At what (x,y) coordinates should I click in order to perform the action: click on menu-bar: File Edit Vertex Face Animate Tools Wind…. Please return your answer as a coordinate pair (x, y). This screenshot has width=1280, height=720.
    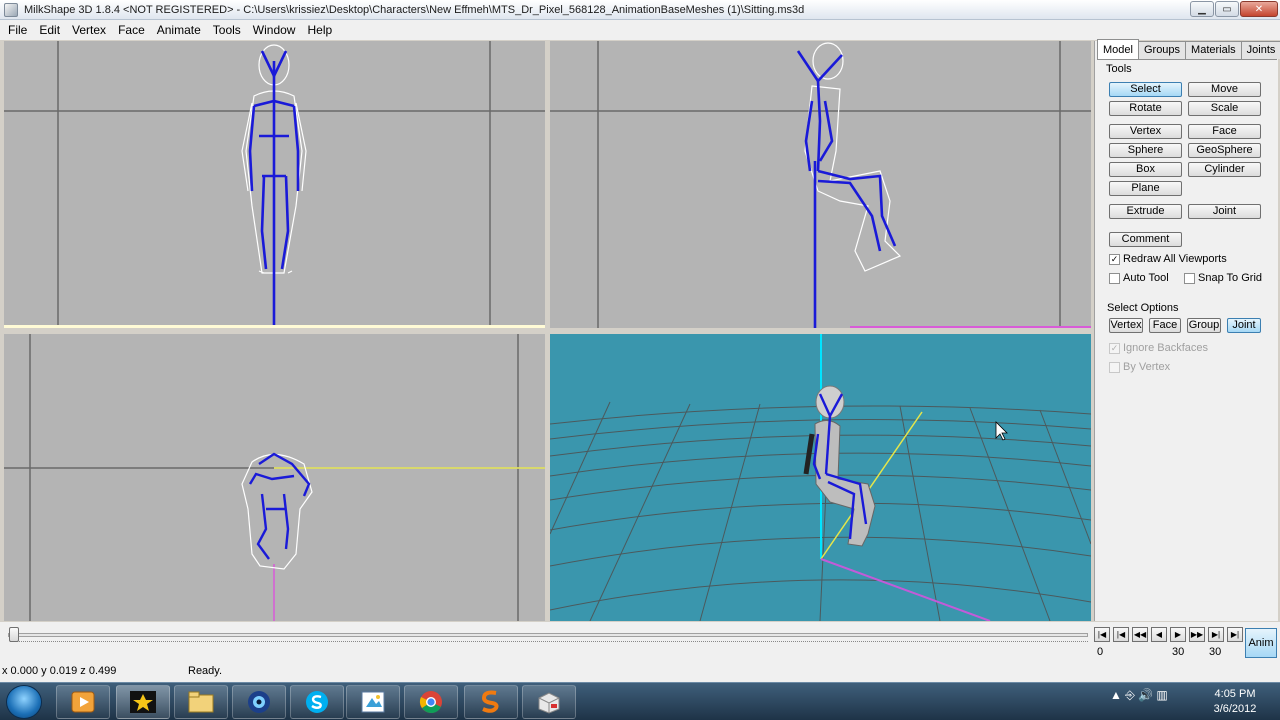
    Looking at the image, I should click on (640, 30).